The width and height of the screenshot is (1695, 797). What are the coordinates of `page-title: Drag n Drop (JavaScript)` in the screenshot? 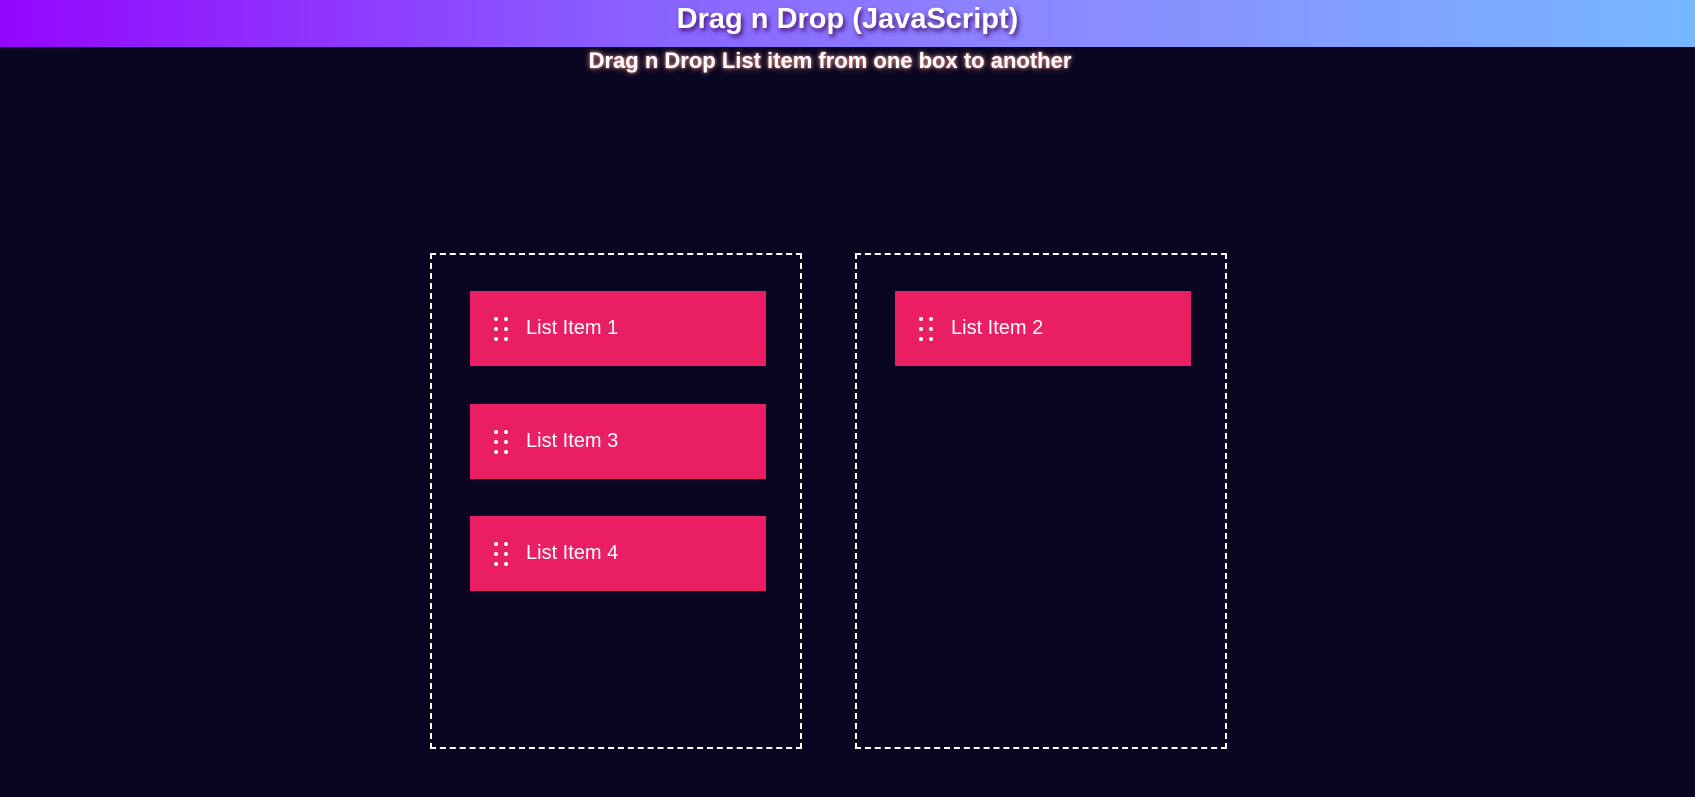 It's located at (847, 19).